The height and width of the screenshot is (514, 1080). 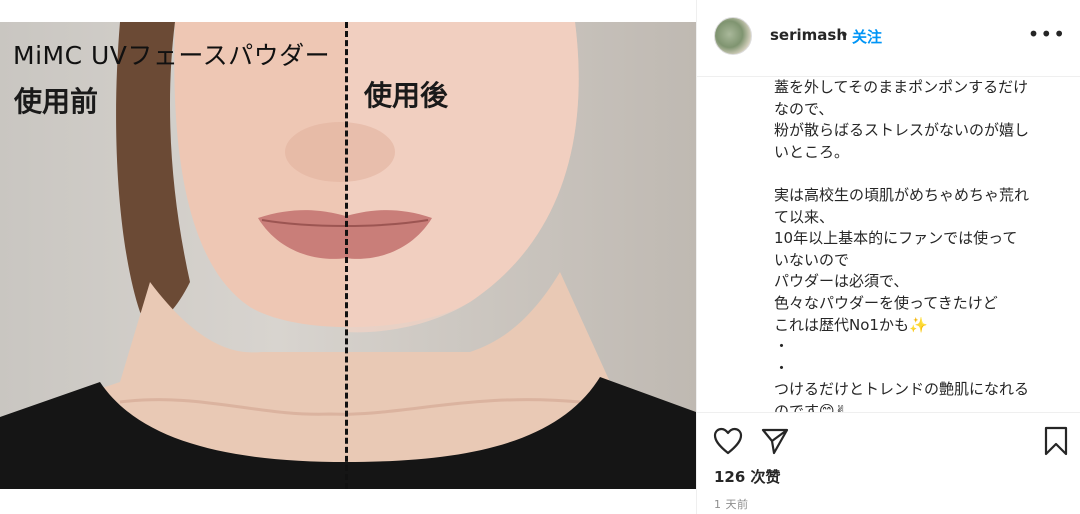 What do you see at coordinates (811, 406) in the screenshot?
I see `caption-line: のです😊✌` at bounding box center [811, 406].